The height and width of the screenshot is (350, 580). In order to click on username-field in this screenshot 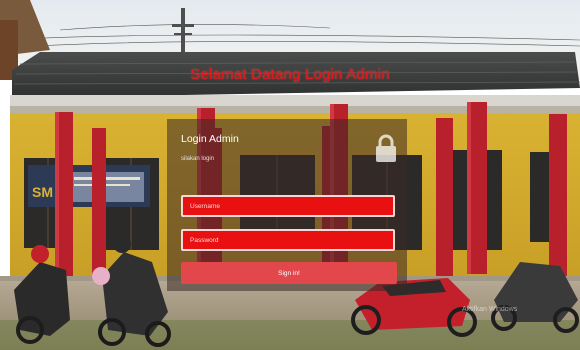, I will do `click(288, 206)`.